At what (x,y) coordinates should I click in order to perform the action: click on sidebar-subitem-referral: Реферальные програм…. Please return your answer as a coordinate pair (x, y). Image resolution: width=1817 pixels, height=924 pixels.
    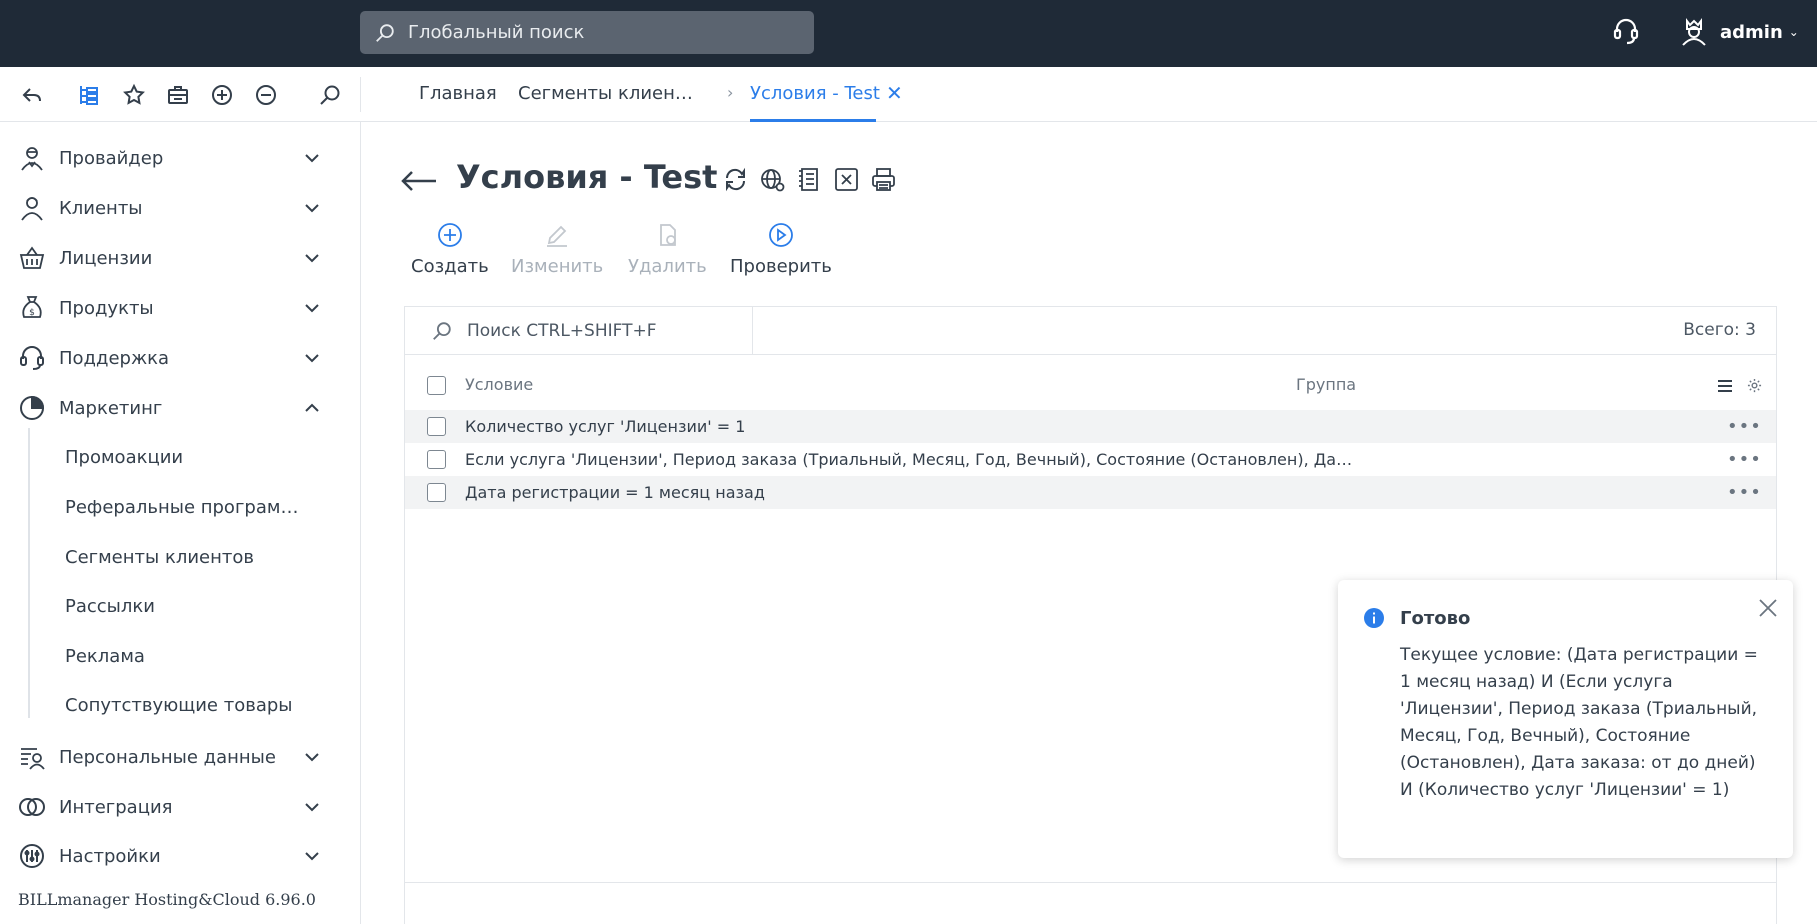
    Looking at the image, I should click on (181, 507).